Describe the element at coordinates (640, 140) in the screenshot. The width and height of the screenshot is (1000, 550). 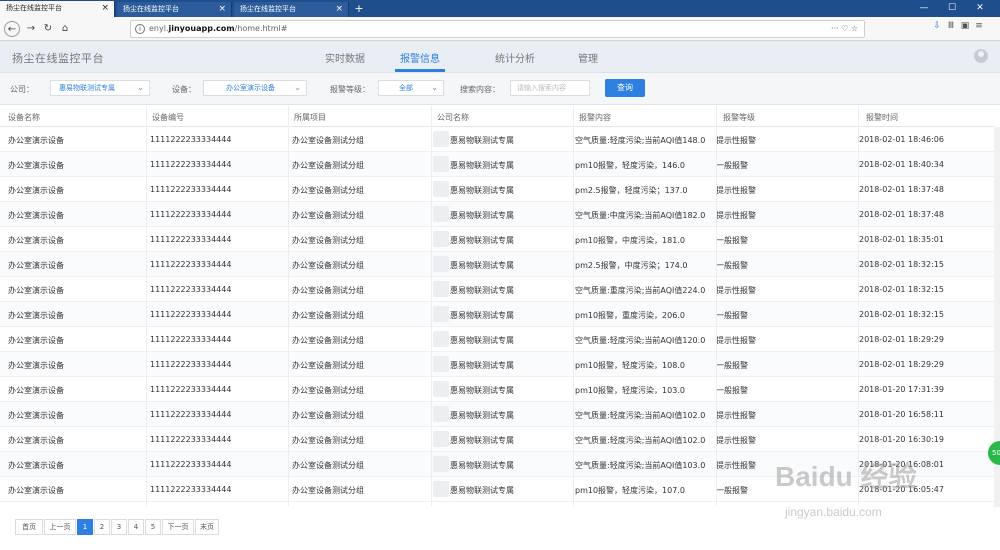
I see `table-cell: 空气质量:轻度污染;当前AQI值148.0` at that location.